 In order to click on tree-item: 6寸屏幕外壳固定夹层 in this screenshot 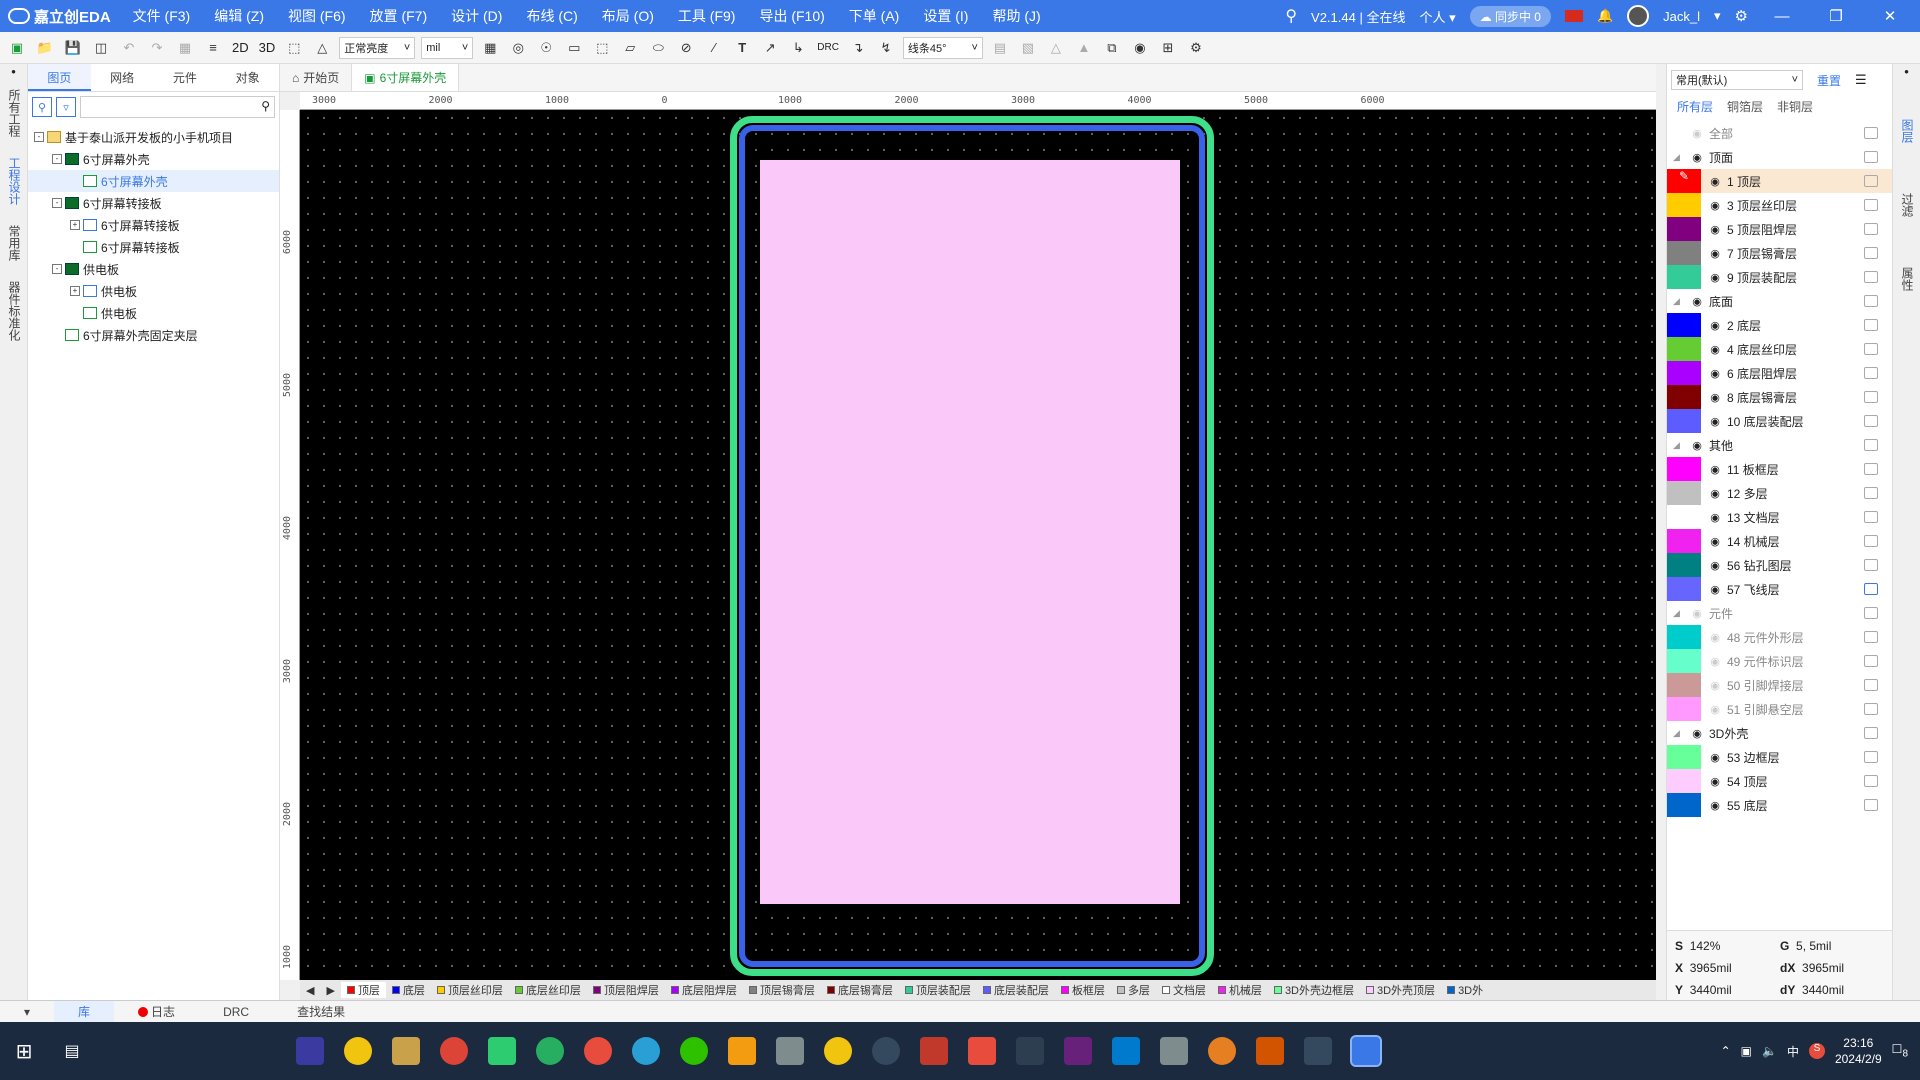, I will do `click(153, 335)`.